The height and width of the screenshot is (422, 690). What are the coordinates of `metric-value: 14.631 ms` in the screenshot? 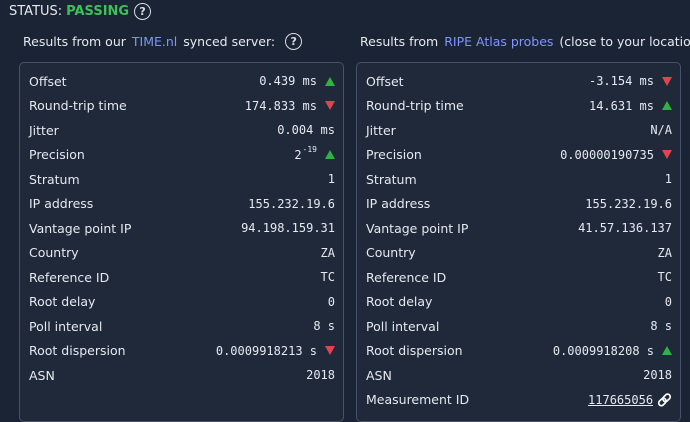 It's located at (630, 106).